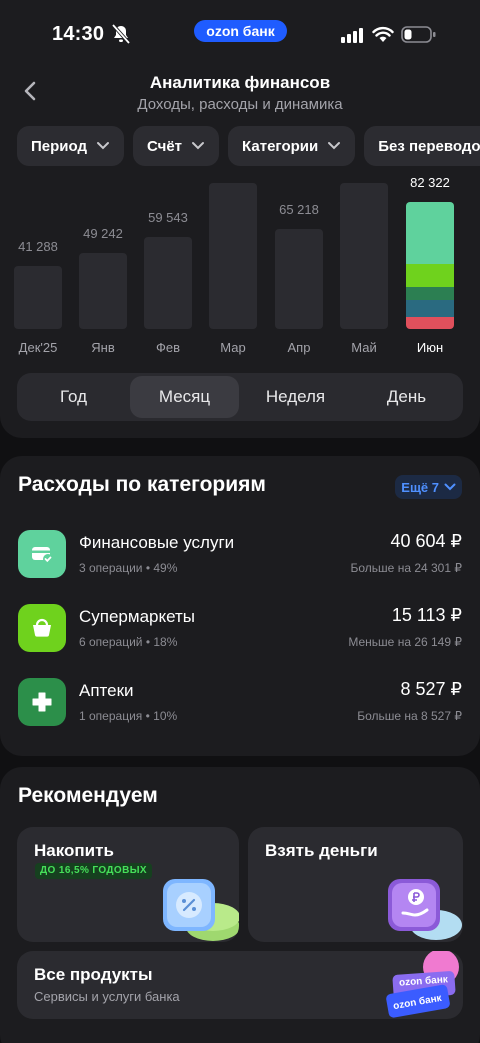 The width and height of the screenshot is (480, 1043). I want to click on status-bar: 14:30 ozon банк, so click(240, 34).